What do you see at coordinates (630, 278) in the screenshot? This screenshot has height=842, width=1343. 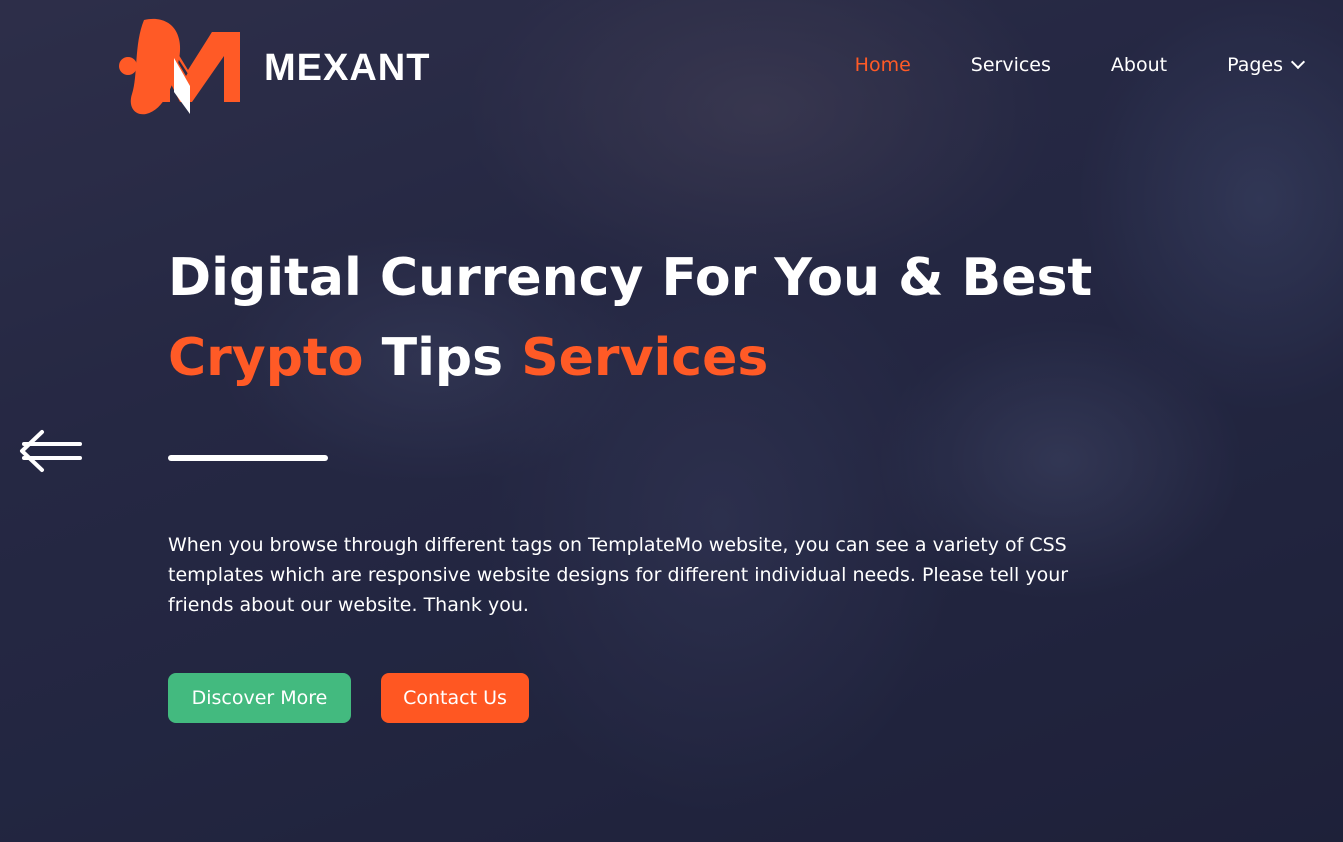 I see `headline-line-1: Digital Currency For You & Best` at bounding box center [630, 278].